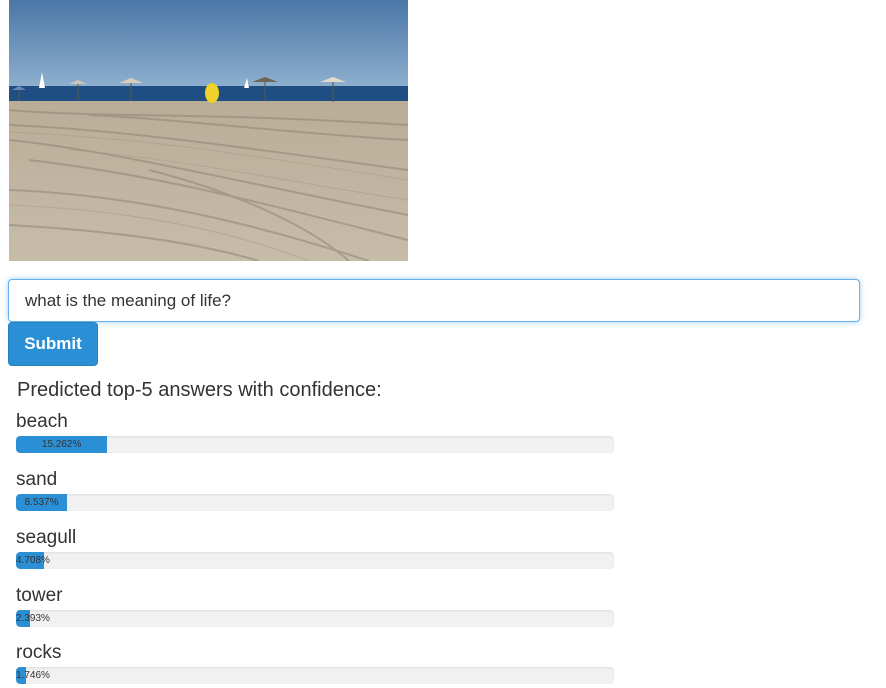 Image resolution: width=886 pixels, height=688 pixels. Describe the element at coordinates (315, 502) in the screenshot. I see `confidence-bar: 8.537%` at that location.